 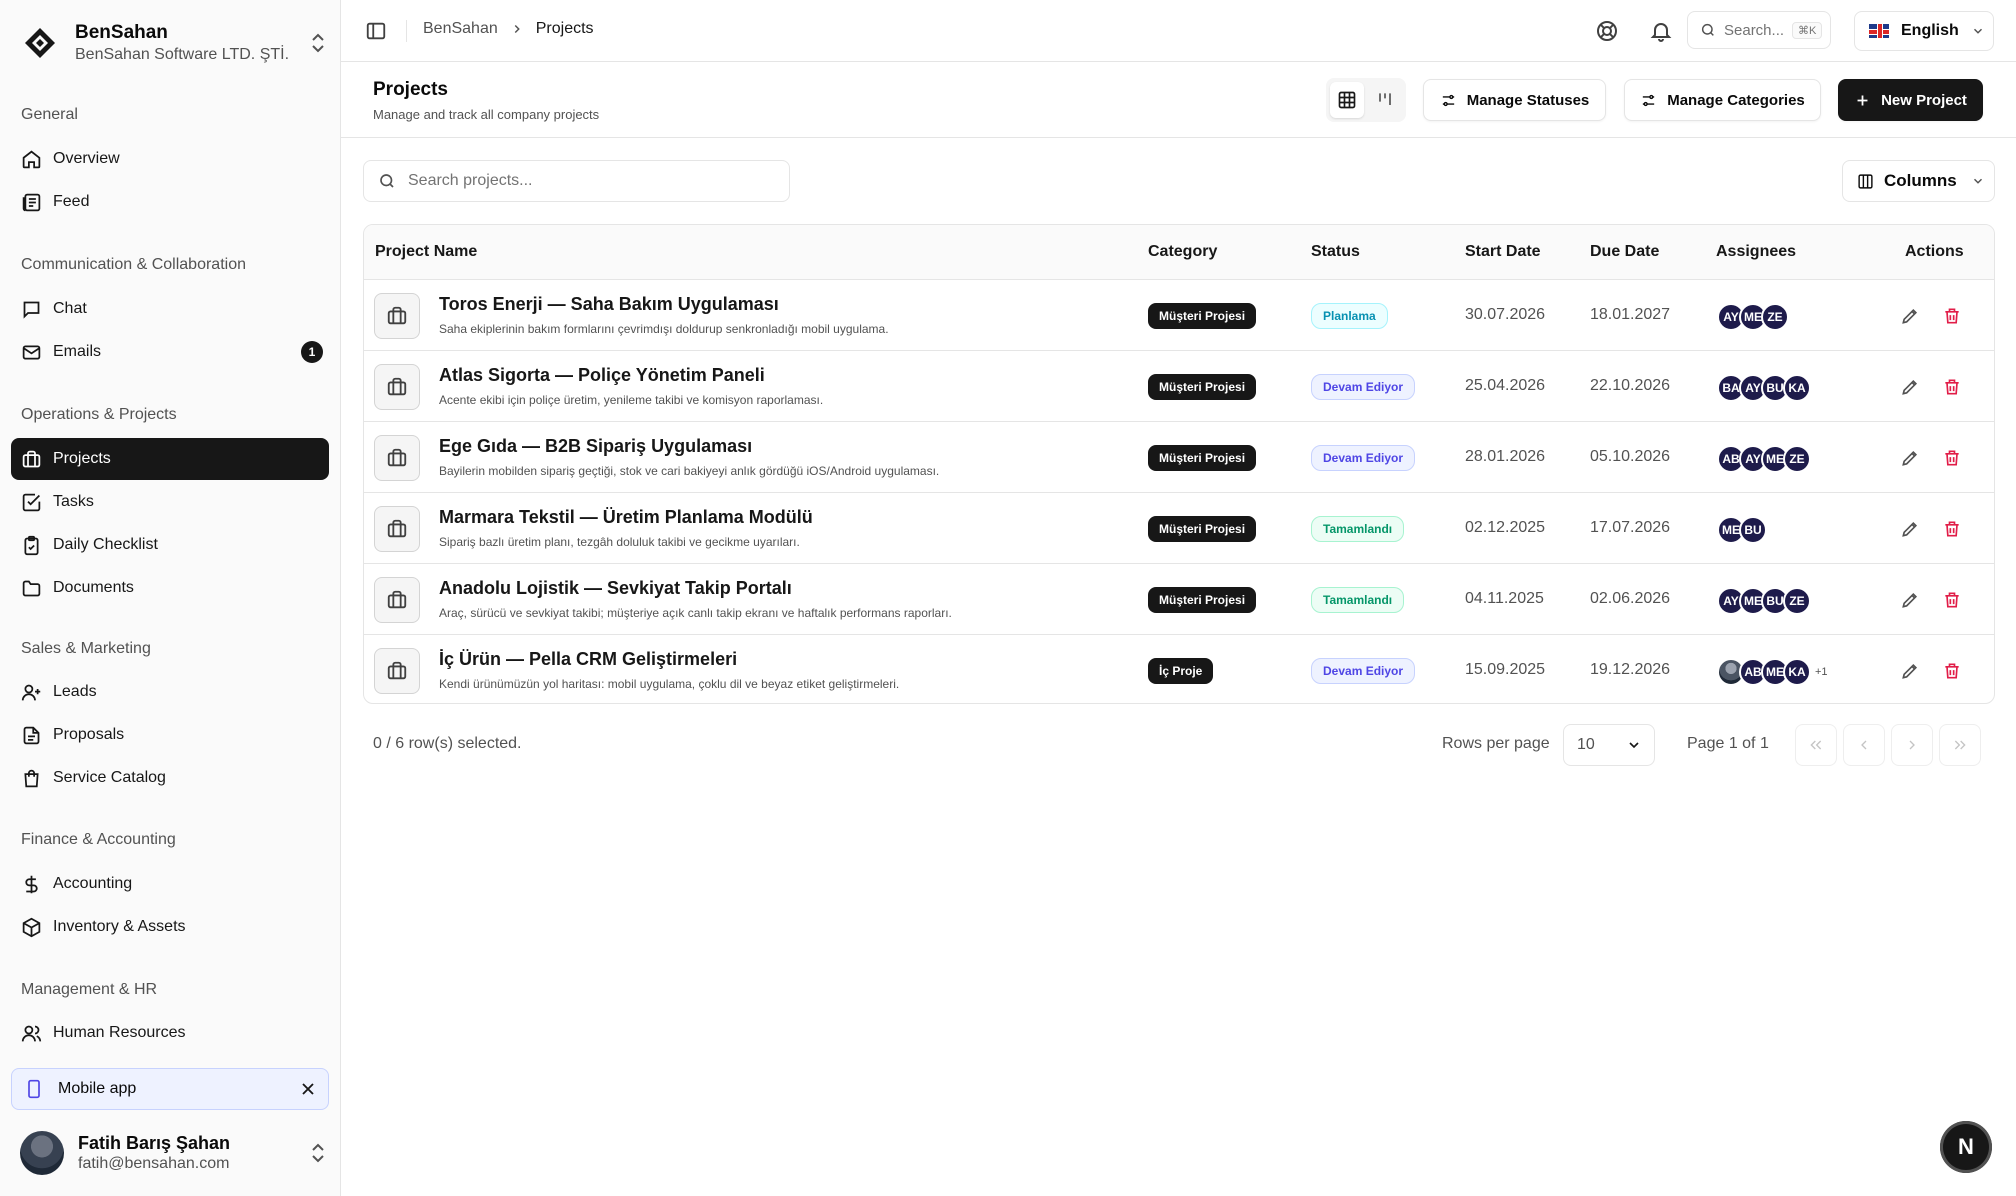 What do you see at coordinates (1182, 252) in the screenshot?
I see `header-category: Category` at bounding box center [1182, 252].